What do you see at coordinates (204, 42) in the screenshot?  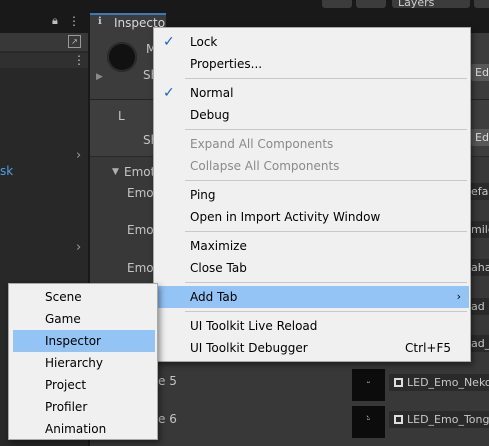 I see `menu-item-label: Lock` at bounding box center [204, 42].